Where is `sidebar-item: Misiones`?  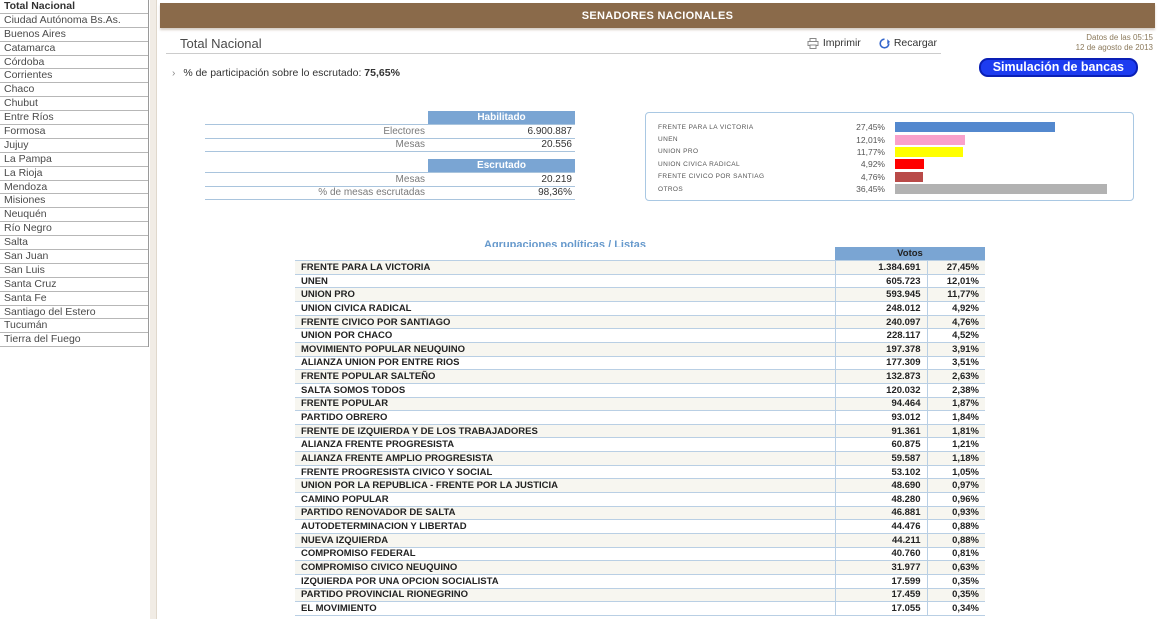 sidebar-item: Misiones is located at coordinates (74, 201).